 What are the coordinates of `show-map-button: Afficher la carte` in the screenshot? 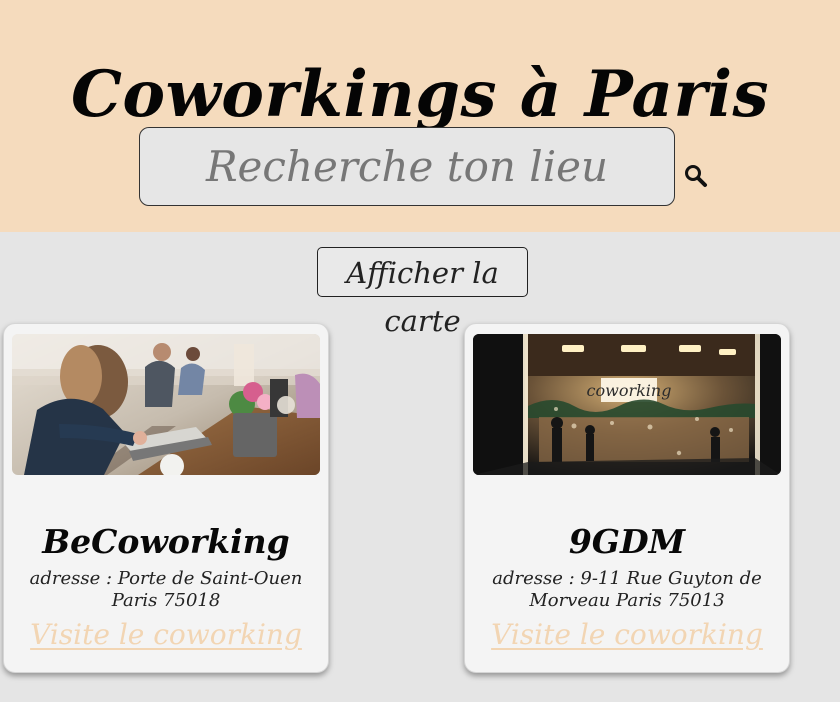 It's located at (422, 292).